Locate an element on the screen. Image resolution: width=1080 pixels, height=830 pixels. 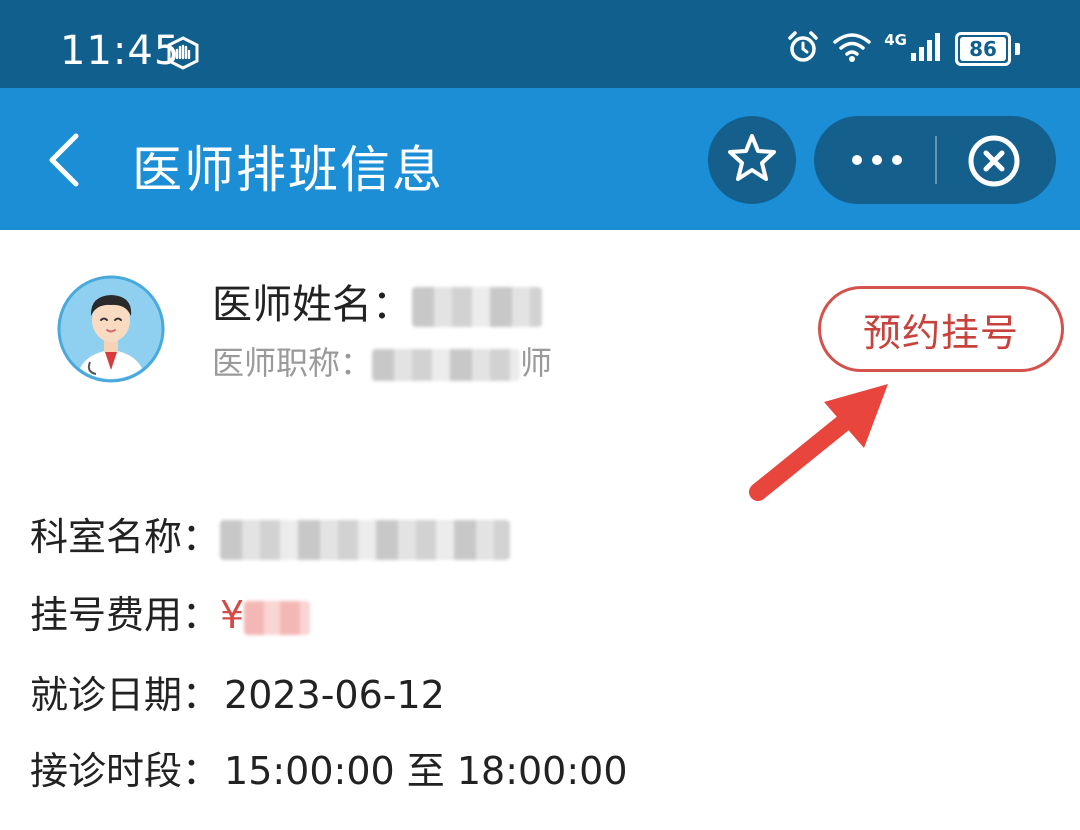
battery-level: 86 is located at coordinates (983, 49).